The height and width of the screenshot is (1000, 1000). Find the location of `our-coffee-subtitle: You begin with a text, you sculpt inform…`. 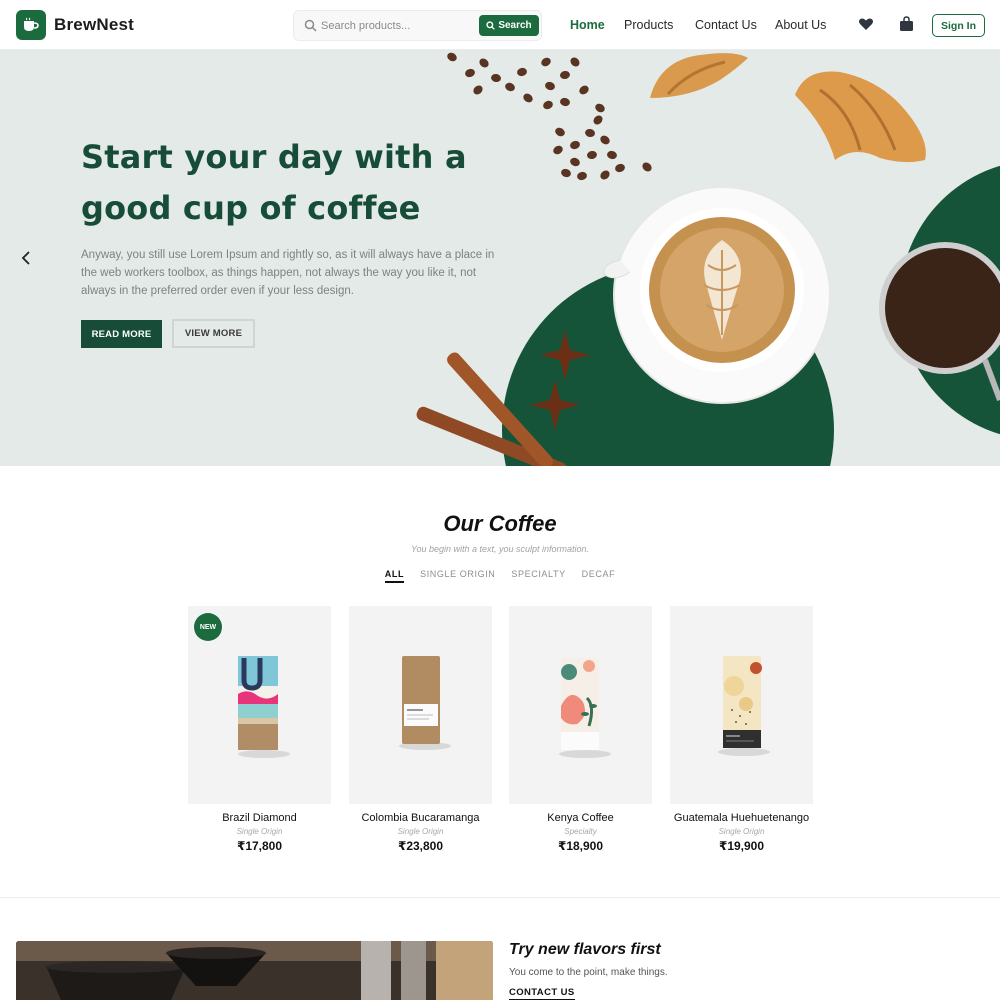

our-coffee-subtitle: You begin with a text, you sculpt inform… is located at coordinates (500, 549).